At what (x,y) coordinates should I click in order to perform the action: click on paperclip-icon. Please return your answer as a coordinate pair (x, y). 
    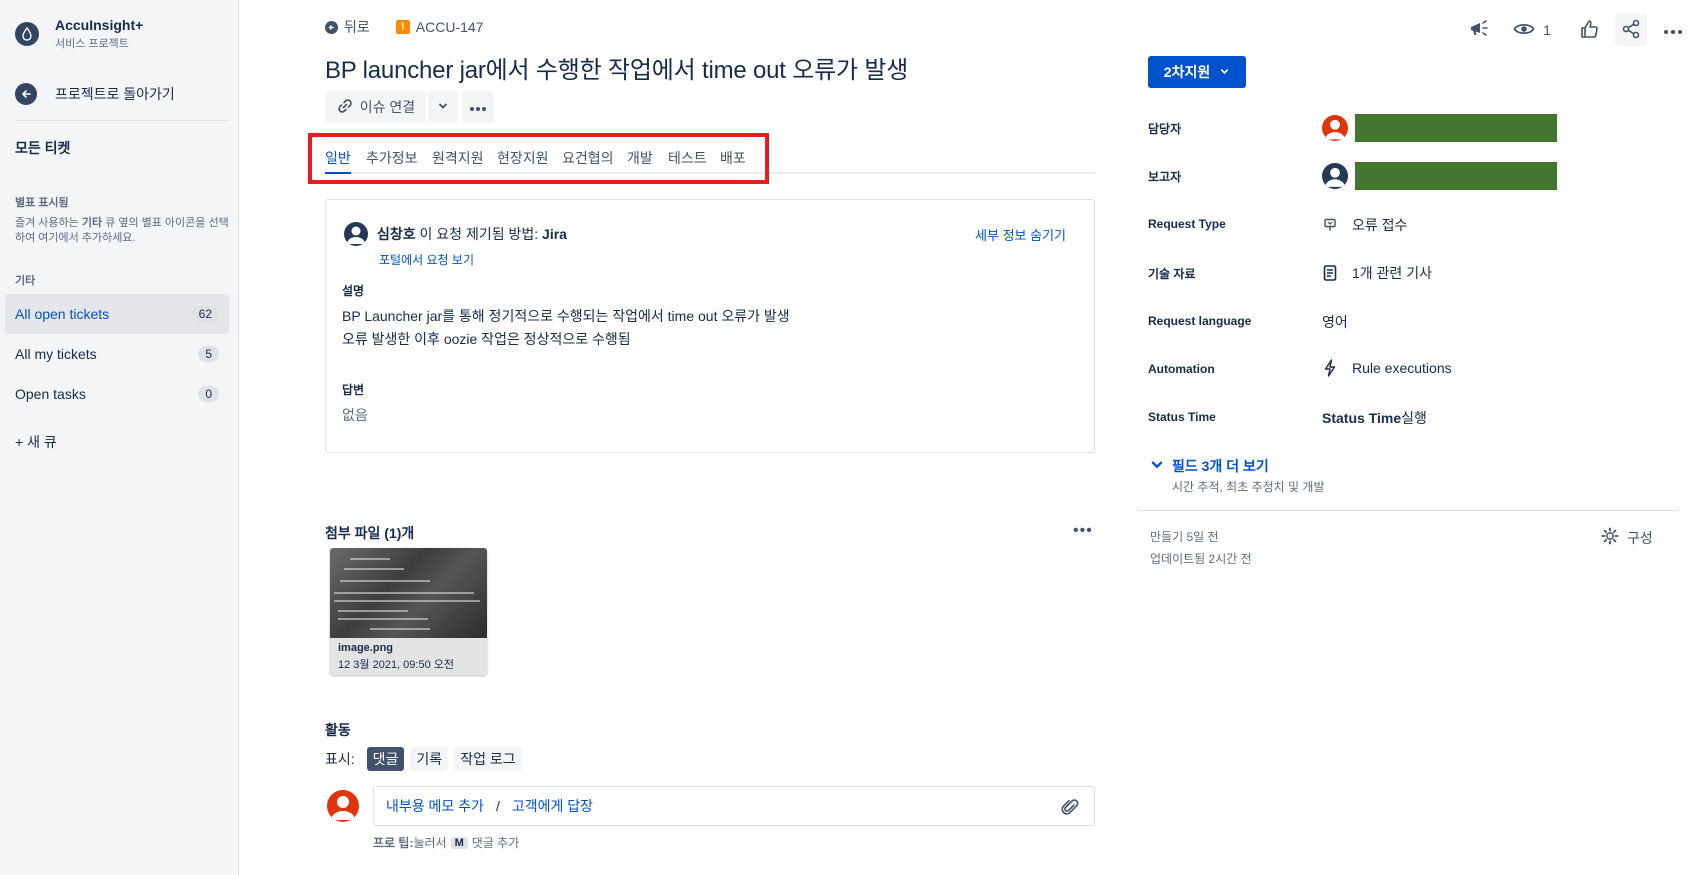
    Looking at the image, I should click on (1070, 808).